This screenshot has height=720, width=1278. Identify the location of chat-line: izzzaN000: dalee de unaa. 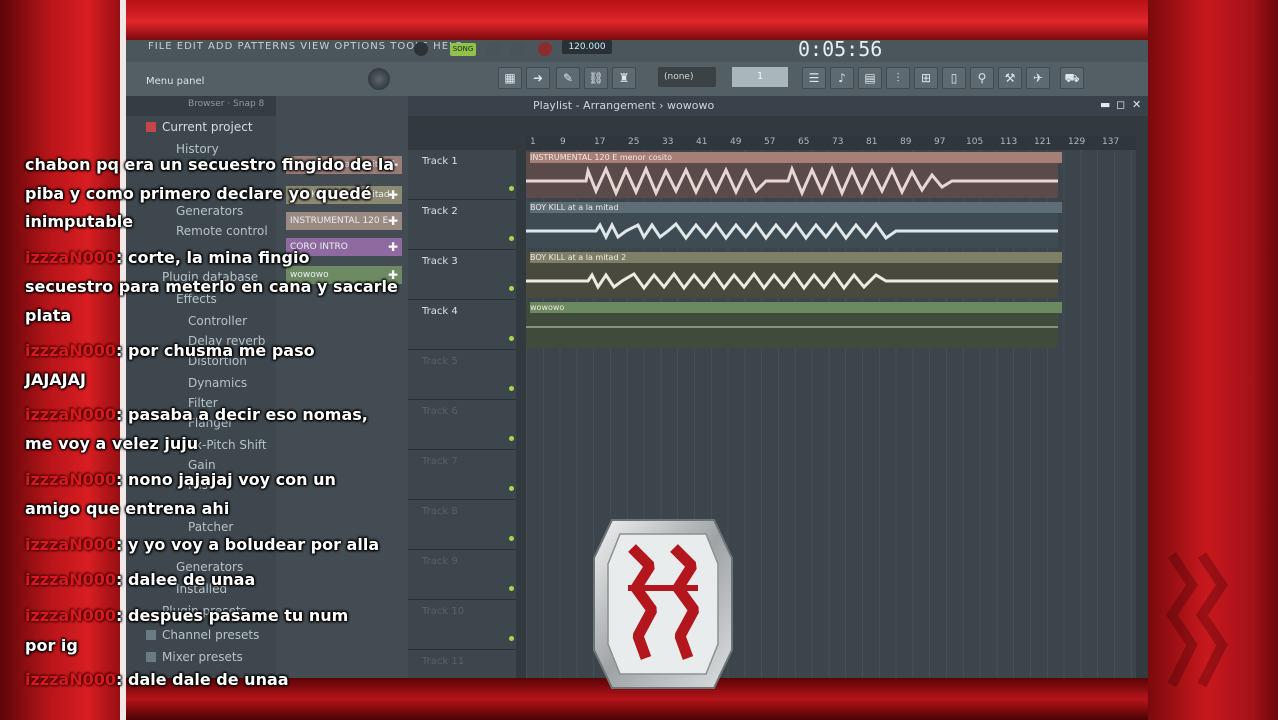
(140, 579).